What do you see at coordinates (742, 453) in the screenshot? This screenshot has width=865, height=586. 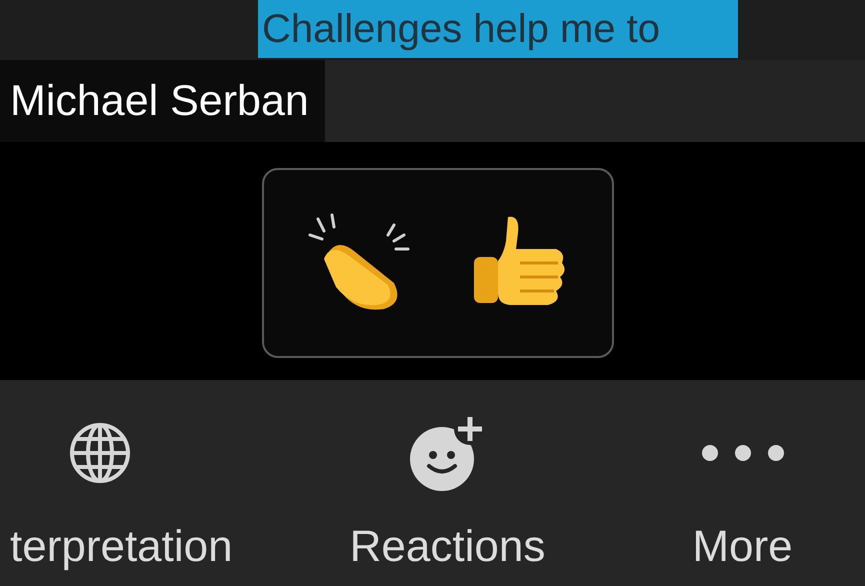 I see `more-icon` at bounding box center [742, 453].